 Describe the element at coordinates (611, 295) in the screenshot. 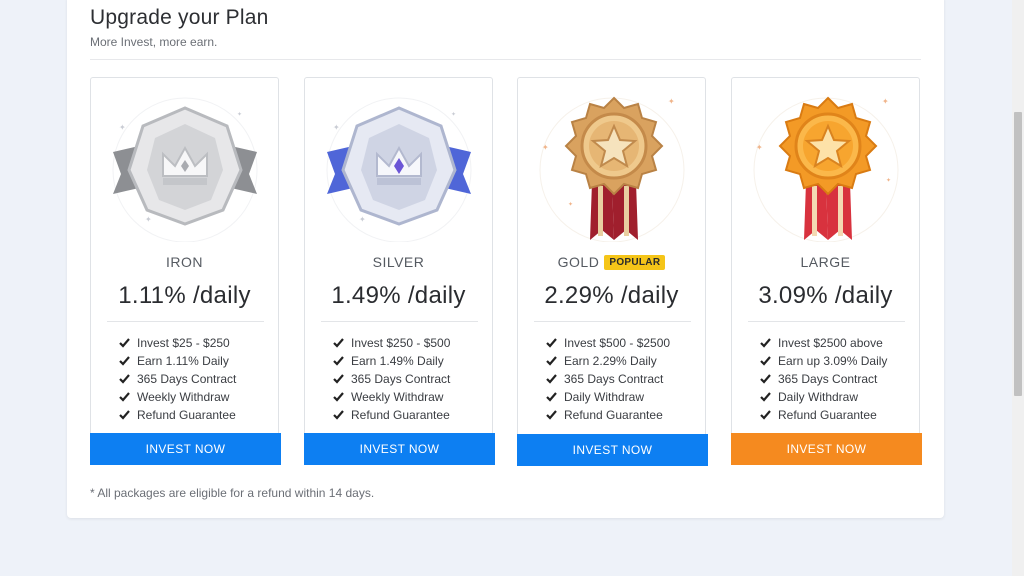

I see `plan-rate: 2.29% /daily` at that location.